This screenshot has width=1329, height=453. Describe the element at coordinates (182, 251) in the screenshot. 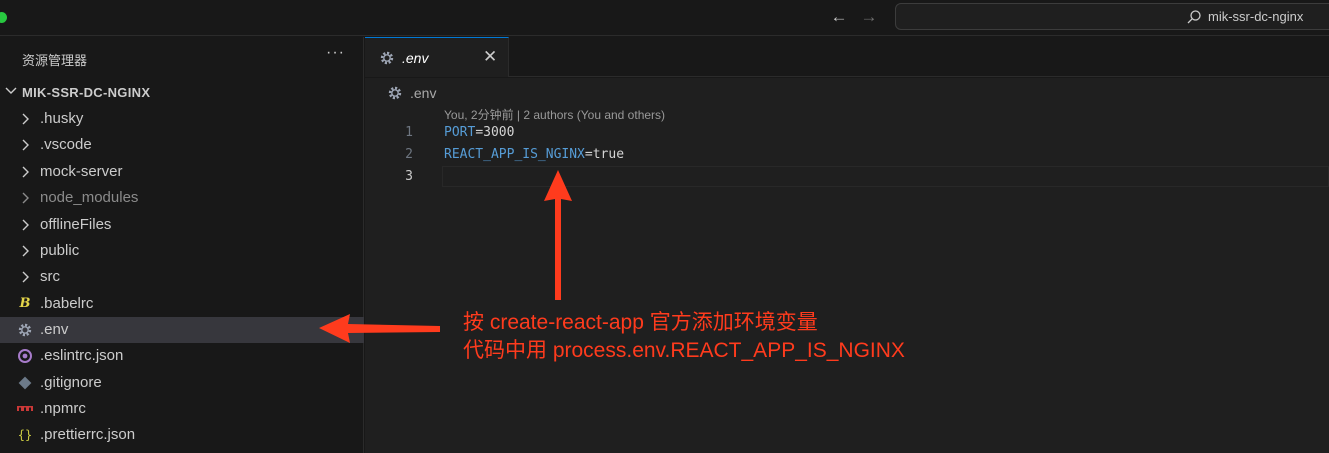

I see `tree-item-public: public` at that location.